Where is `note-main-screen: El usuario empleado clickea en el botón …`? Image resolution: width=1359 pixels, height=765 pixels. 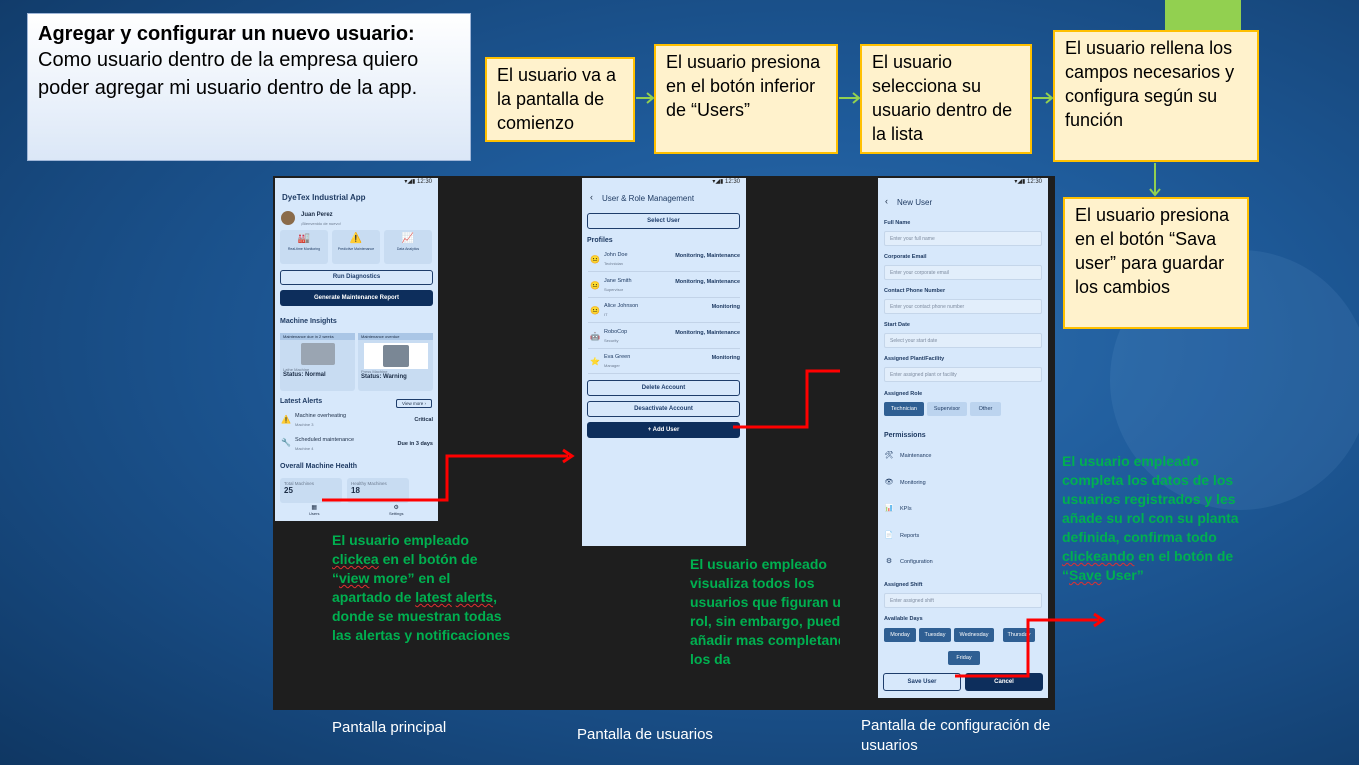
note-main-screen: El usuario empleado clickea en el botón … is located at coordinates (421, 587).